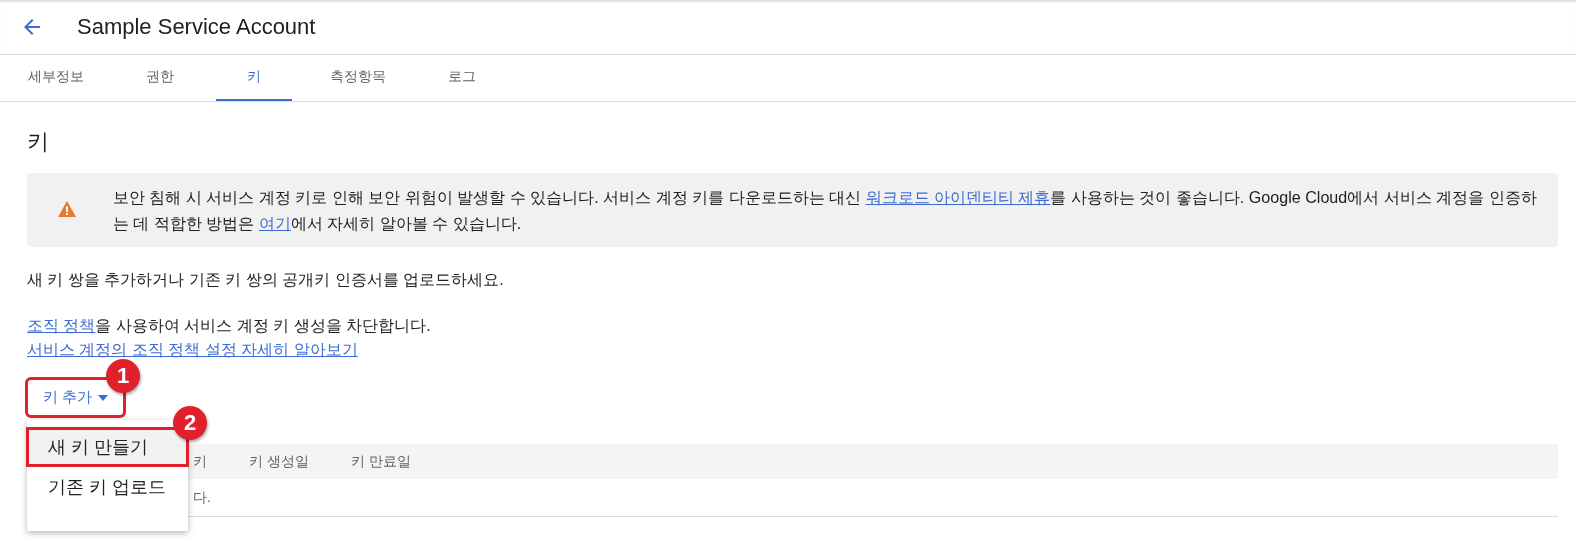 The width and height of the screenshot is (1576, 544). Describe the element at coordinates (190, 423) in the screenshot. I see `step-badge: 2` at that location.